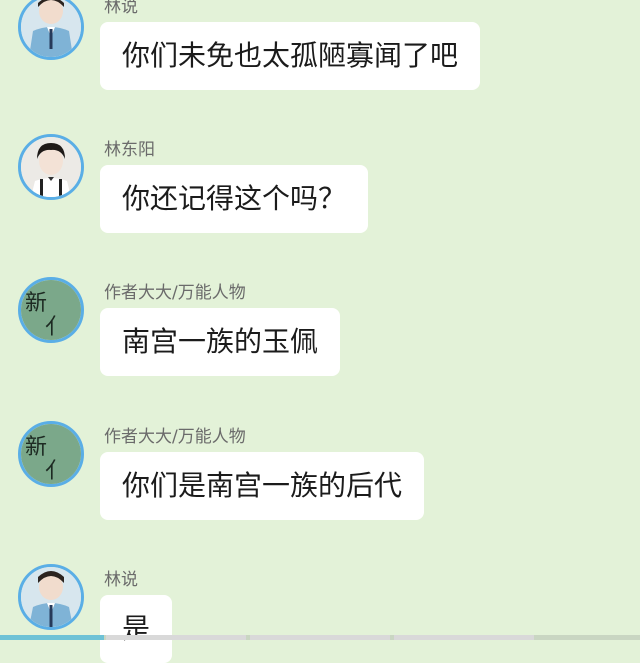 The width and height of the screenshot is (640, 663). What do you see at coordinates (52, 637) in the screenshot?
I see `progress-accent-segment` at bounding box center [52, 637].